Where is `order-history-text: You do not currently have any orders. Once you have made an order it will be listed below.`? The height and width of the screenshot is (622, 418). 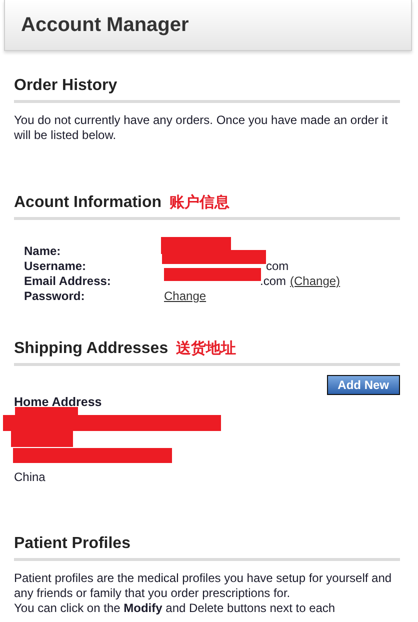 order-history-text: You do not currently have any orders. Once you have made an order it will be listed below. is located at coordinates (201, 128).